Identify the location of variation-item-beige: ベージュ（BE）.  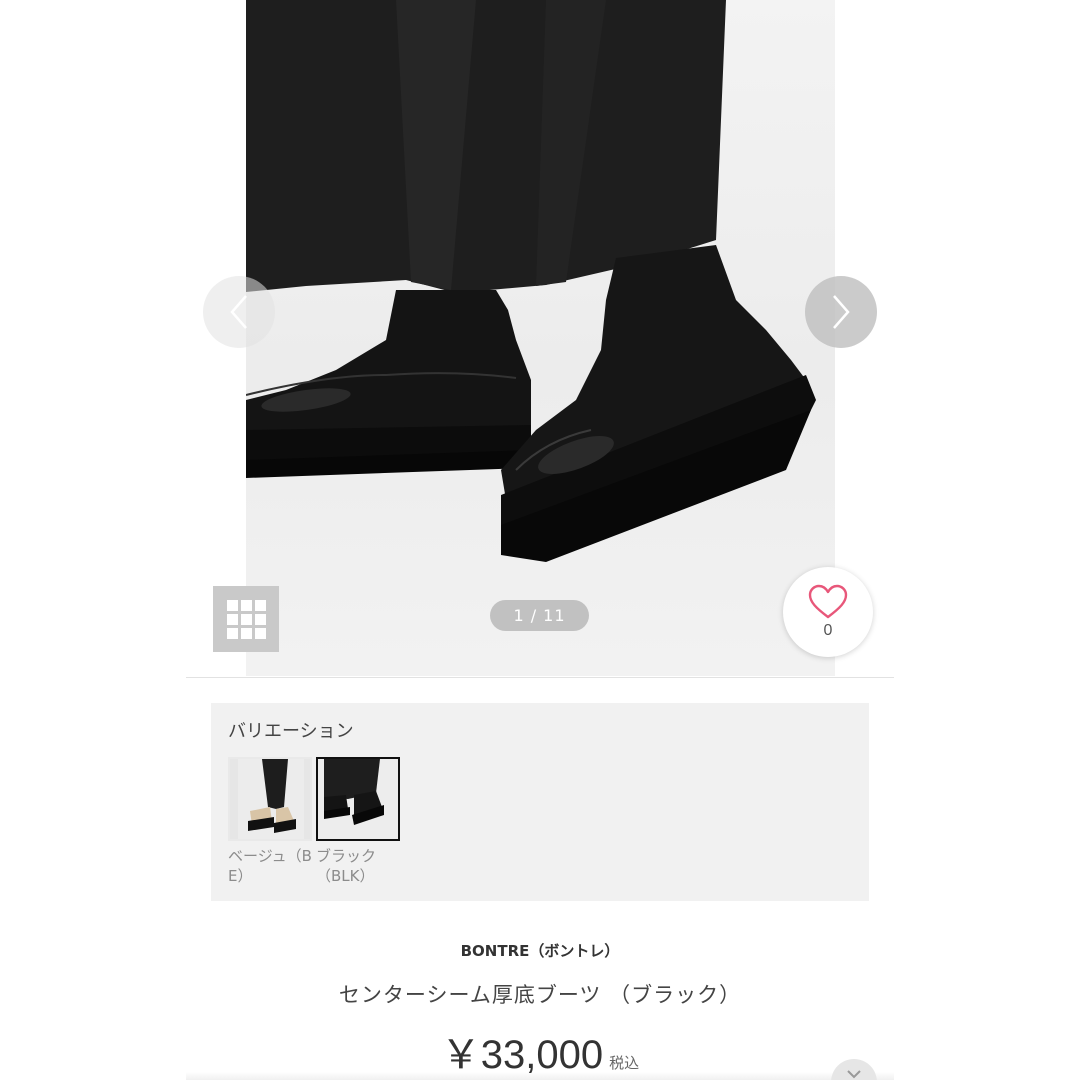
(270, 821).